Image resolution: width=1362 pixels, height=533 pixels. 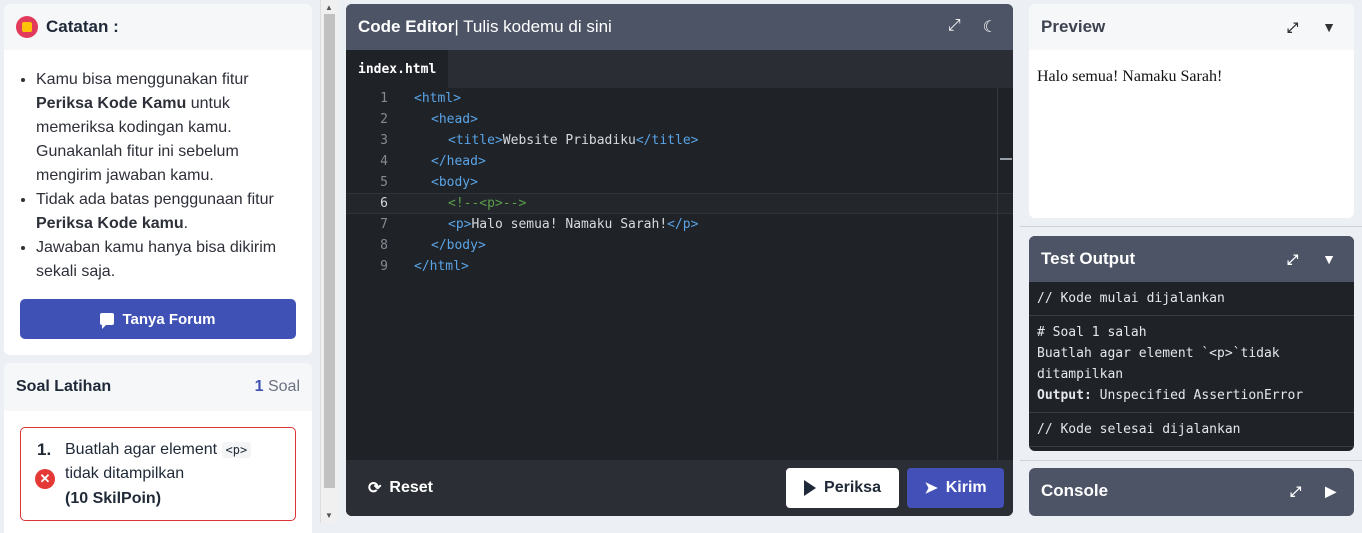 I want to click on line-number: 7, so click(x=384, y=224).